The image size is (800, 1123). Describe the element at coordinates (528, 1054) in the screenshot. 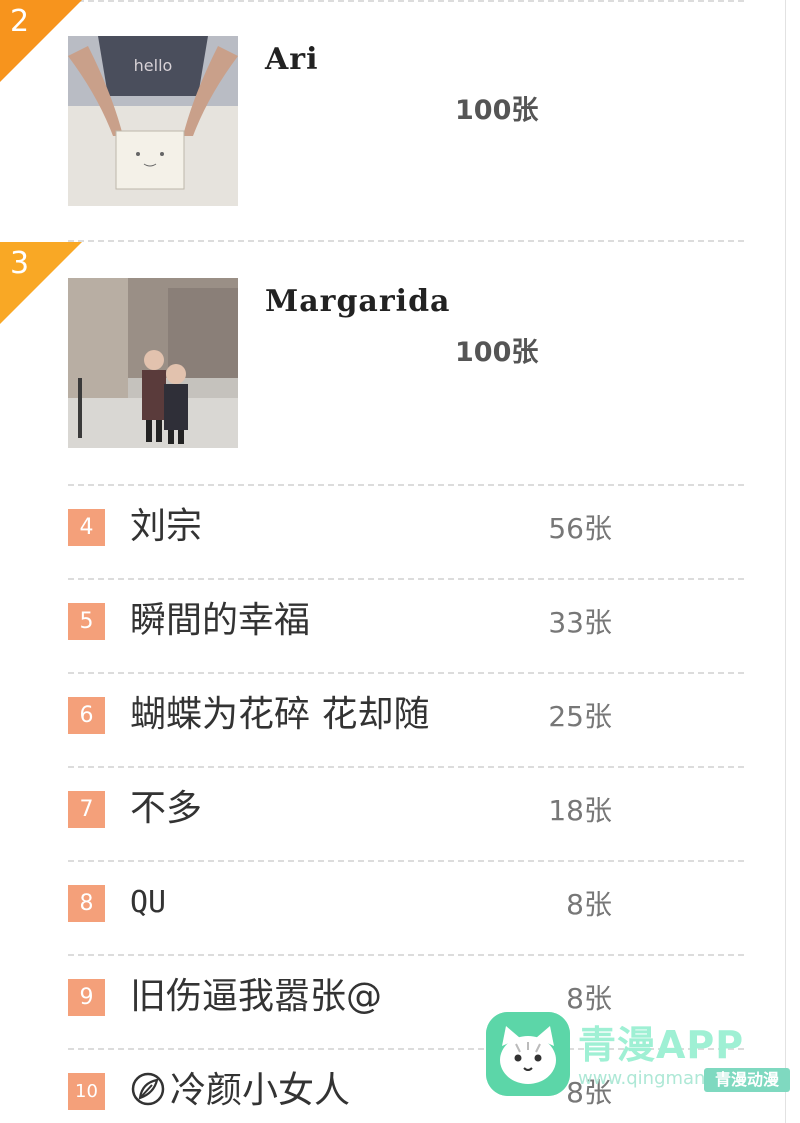

I see `cat-logo-icon` at that location.